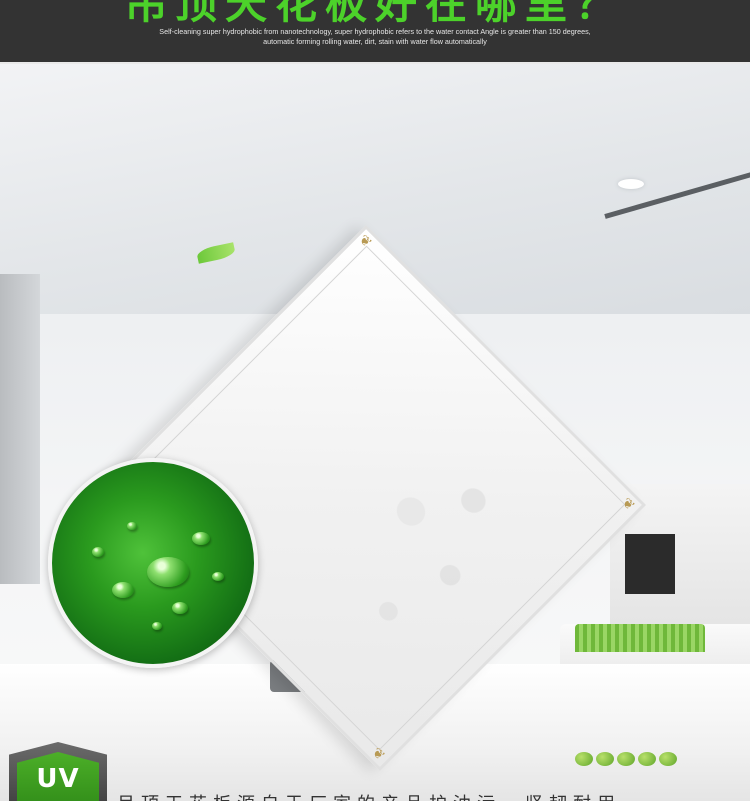 The image size is (750, 801). What do you see at coordinates (640, 638) in the screenshot?
I see `plants` at bounding box center [640, 638].